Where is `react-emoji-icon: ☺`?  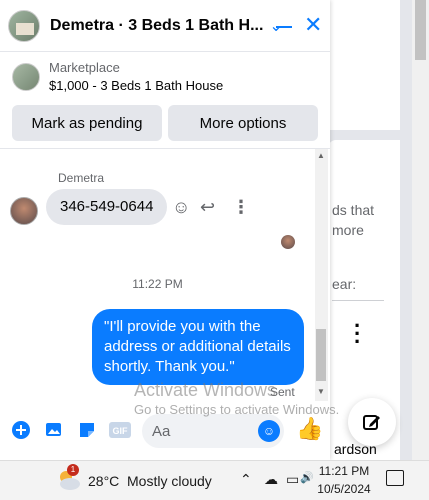 react-emoji-icon: ☺ is located at coordinates (181, 207).